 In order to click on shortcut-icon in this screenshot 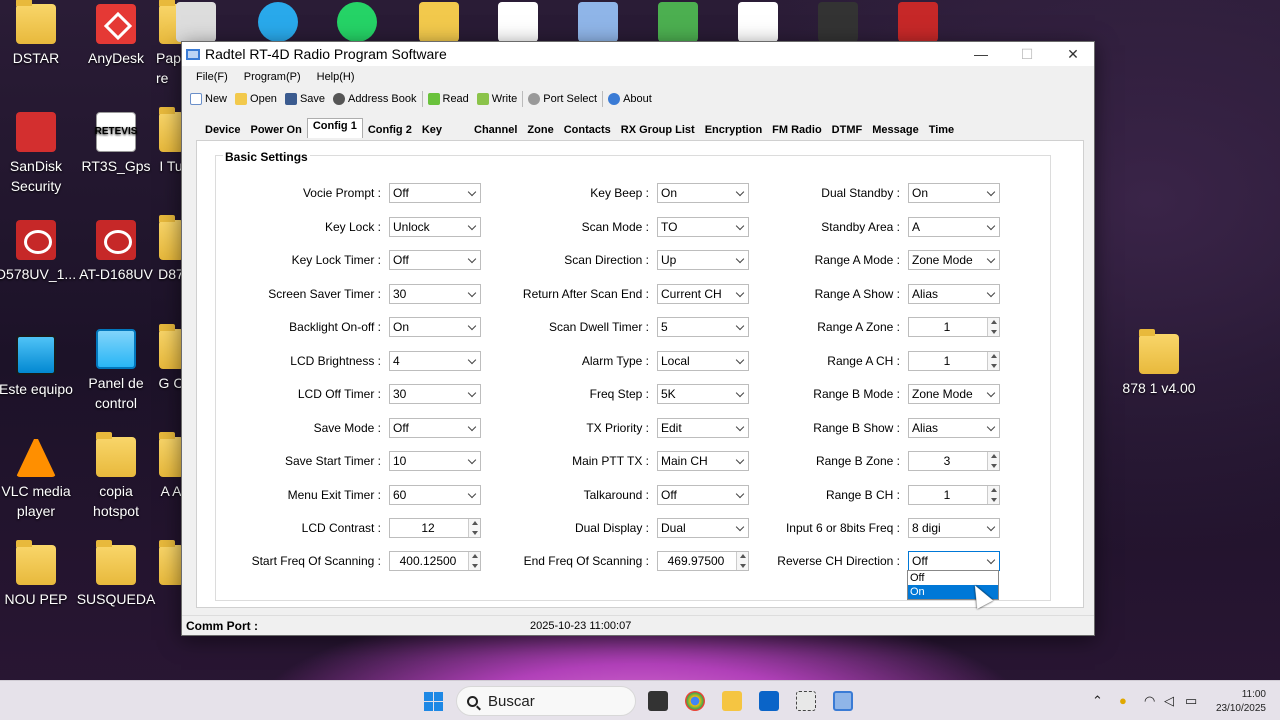, I will do `click(838, 22)`.